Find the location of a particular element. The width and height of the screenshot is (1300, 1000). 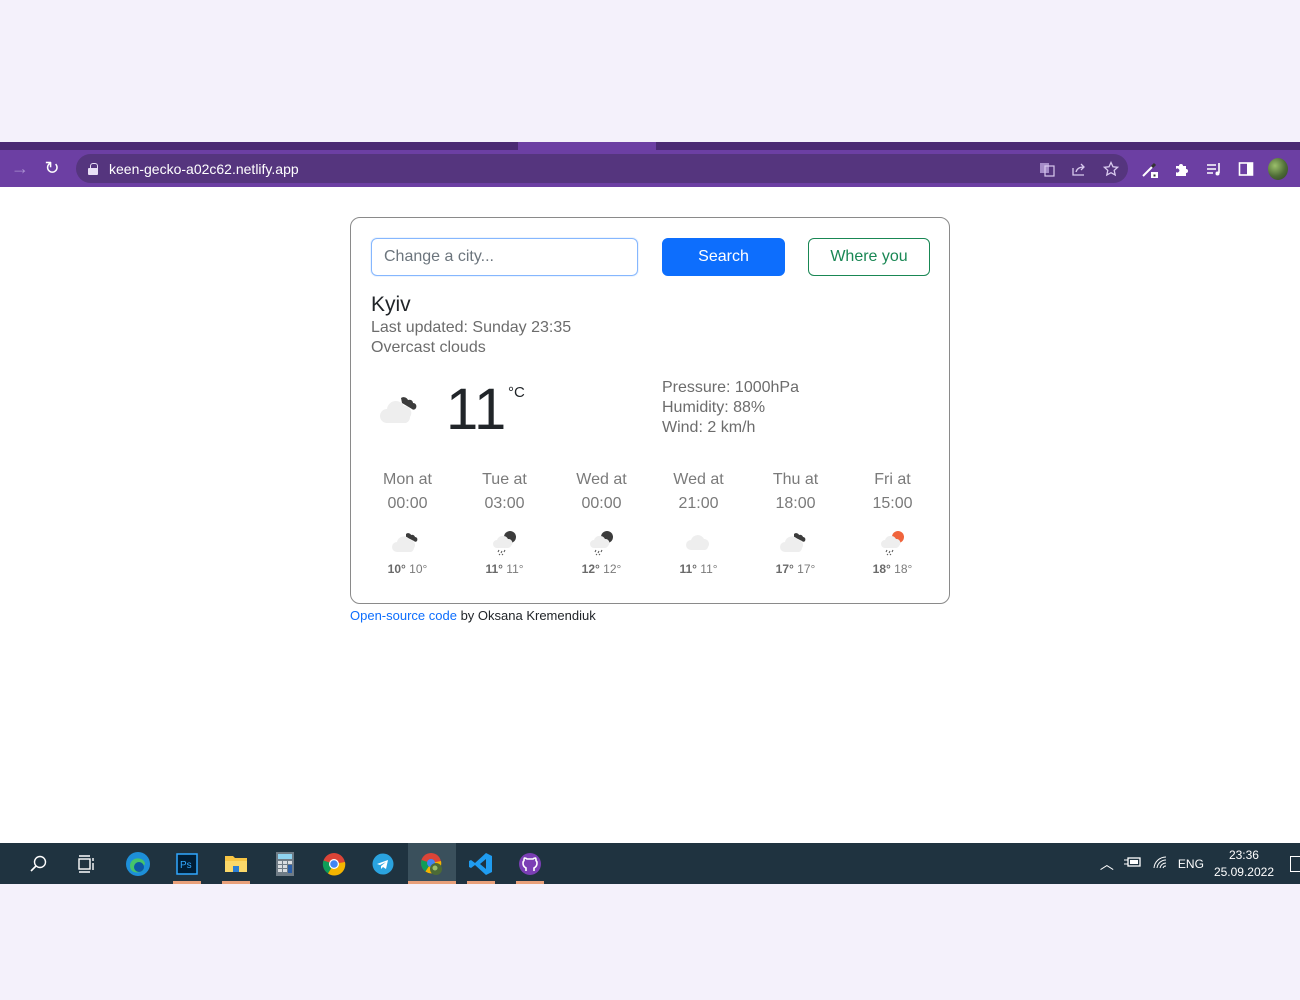

current-location-button: Where you is located at coordinates (869, 257).